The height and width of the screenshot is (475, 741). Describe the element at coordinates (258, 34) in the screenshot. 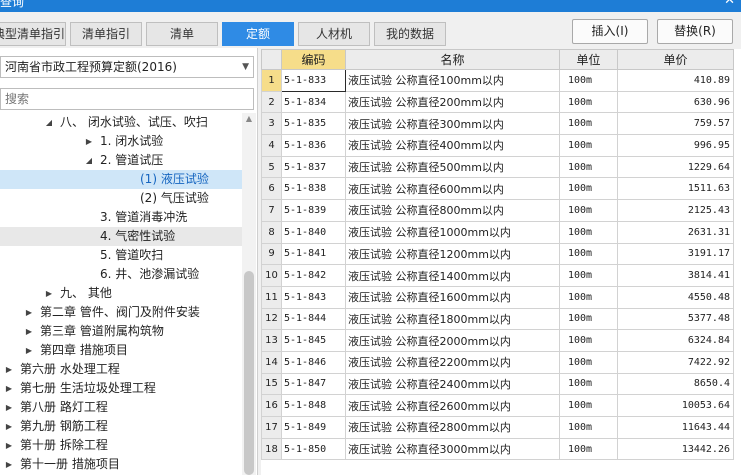

I see `tab-quota: 定额` at that location.